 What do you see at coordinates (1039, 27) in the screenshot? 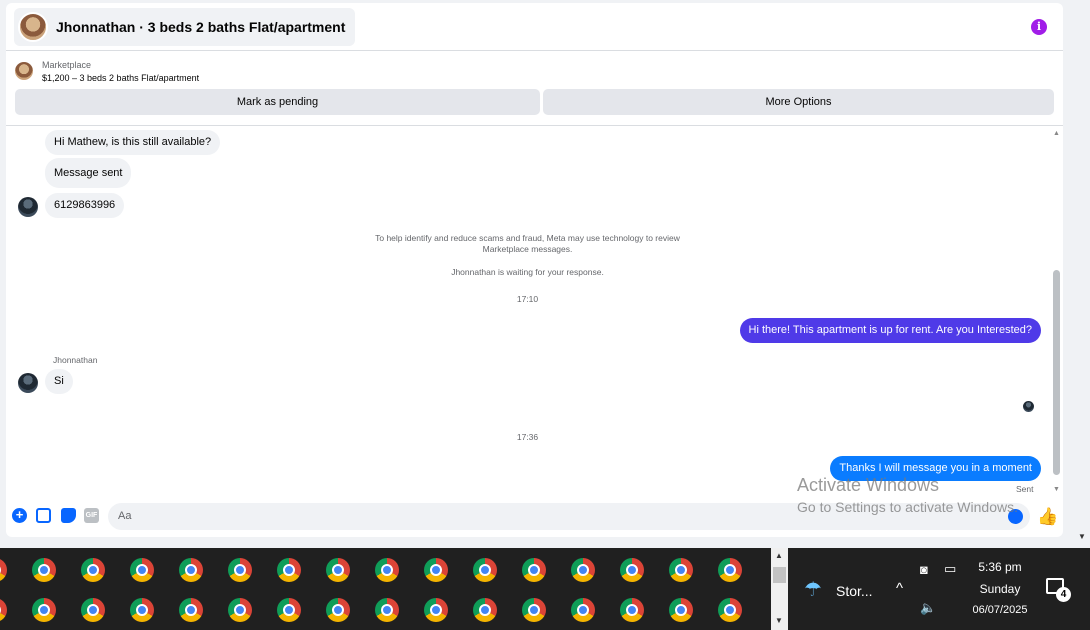
I see `info-icon: i` at bounding box center [1039, 27].